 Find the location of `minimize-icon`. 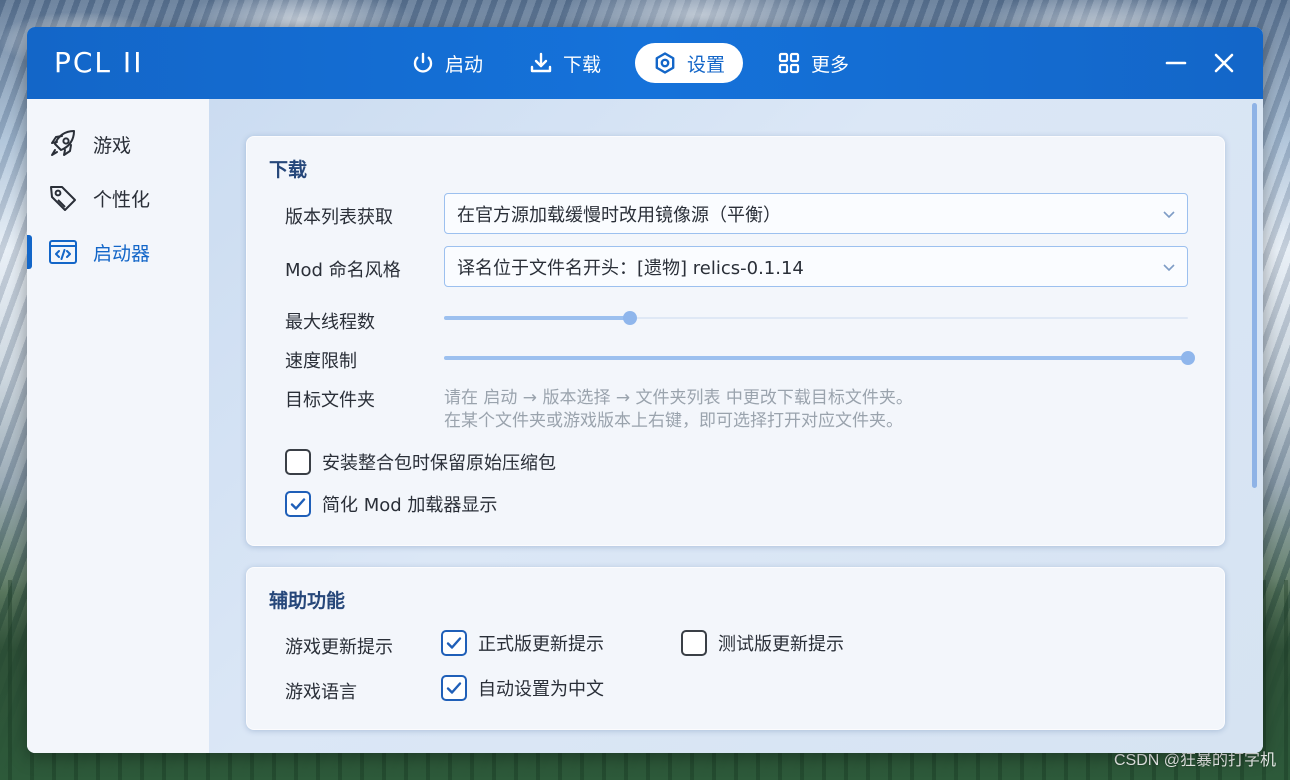

minimize-icon is located at coordinates (1176, 63).